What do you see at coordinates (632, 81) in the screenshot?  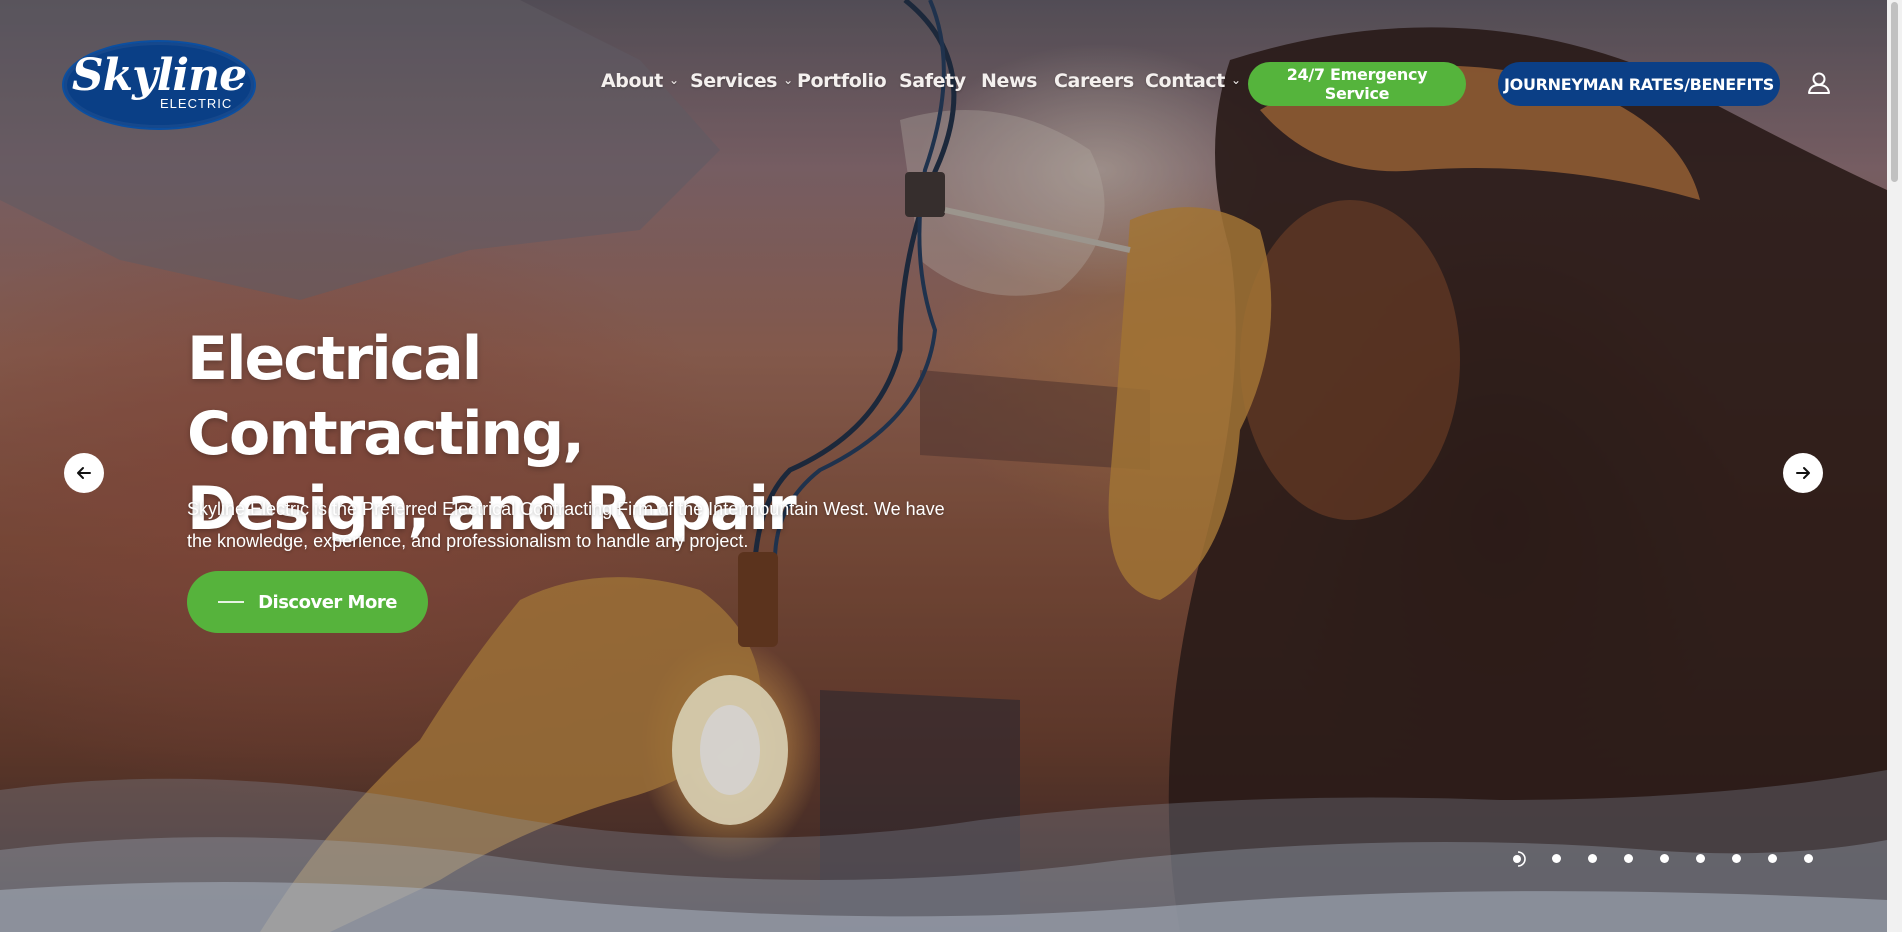 I see `nav-item-label: About` at bounding box center [632, 81].